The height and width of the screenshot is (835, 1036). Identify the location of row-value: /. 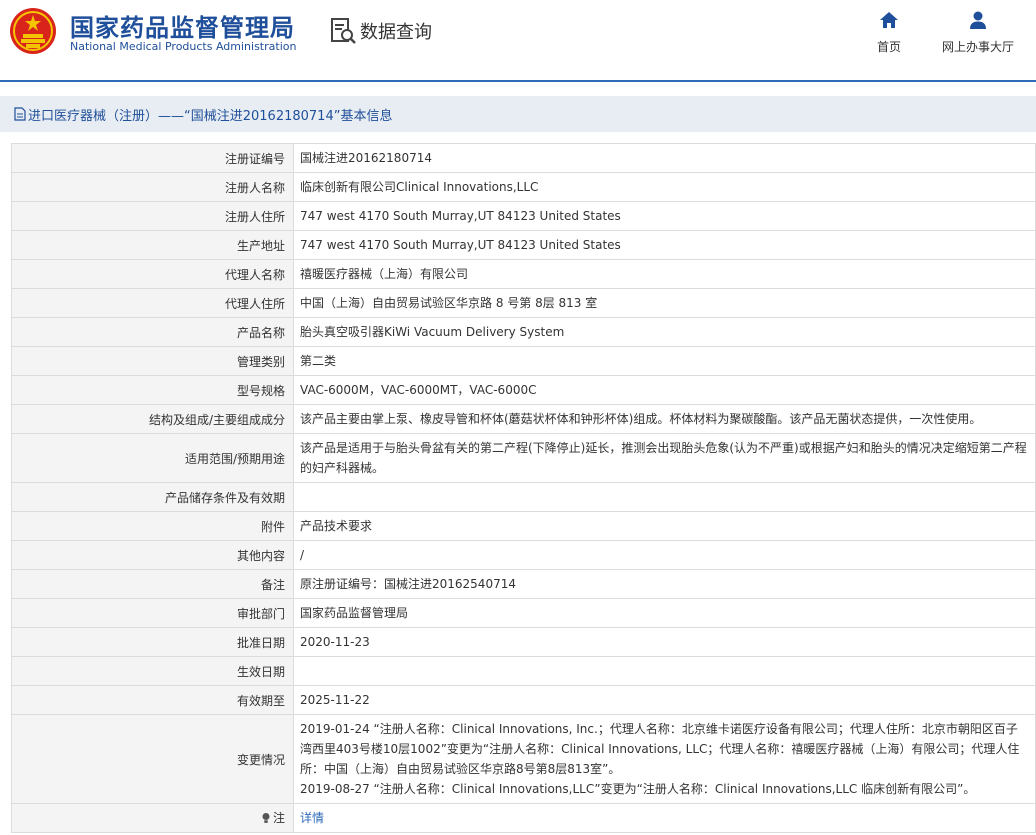
(664, 555).